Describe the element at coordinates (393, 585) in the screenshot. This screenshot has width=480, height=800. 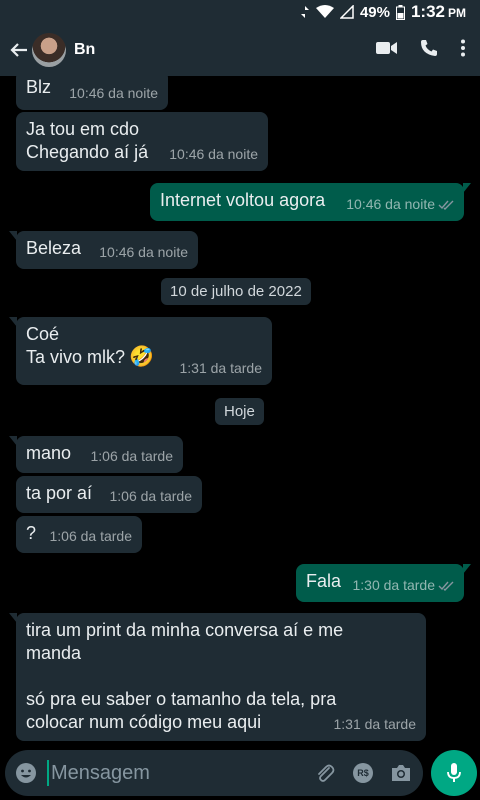
I see `message-time: 1:30 da tarde` at that location.